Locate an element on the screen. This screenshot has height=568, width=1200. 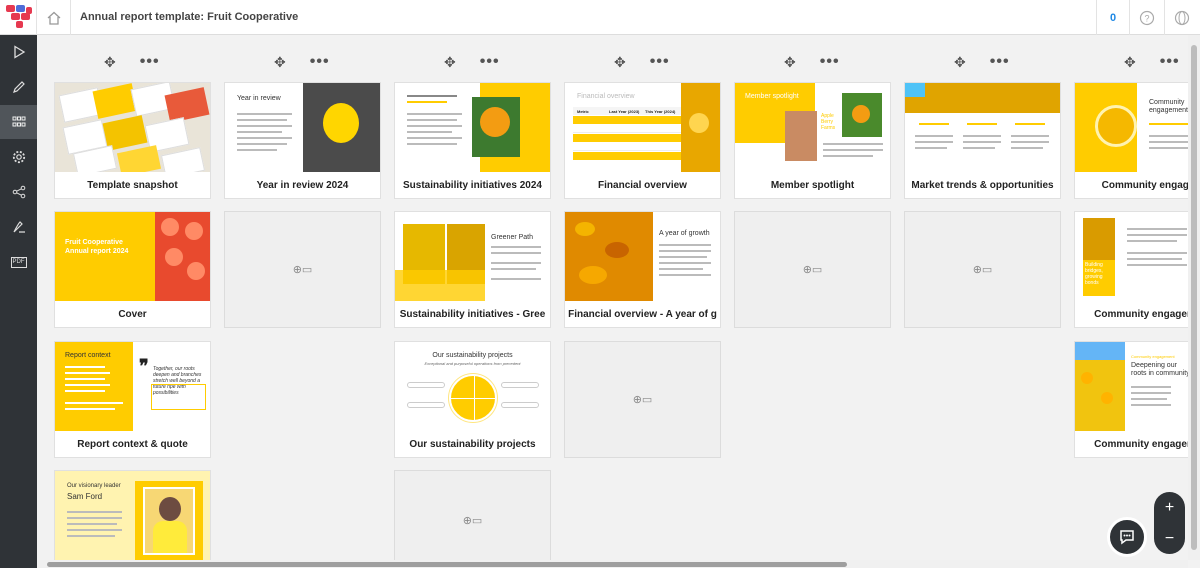
zoom-controls: + − is located at coordinates (1169, 523).